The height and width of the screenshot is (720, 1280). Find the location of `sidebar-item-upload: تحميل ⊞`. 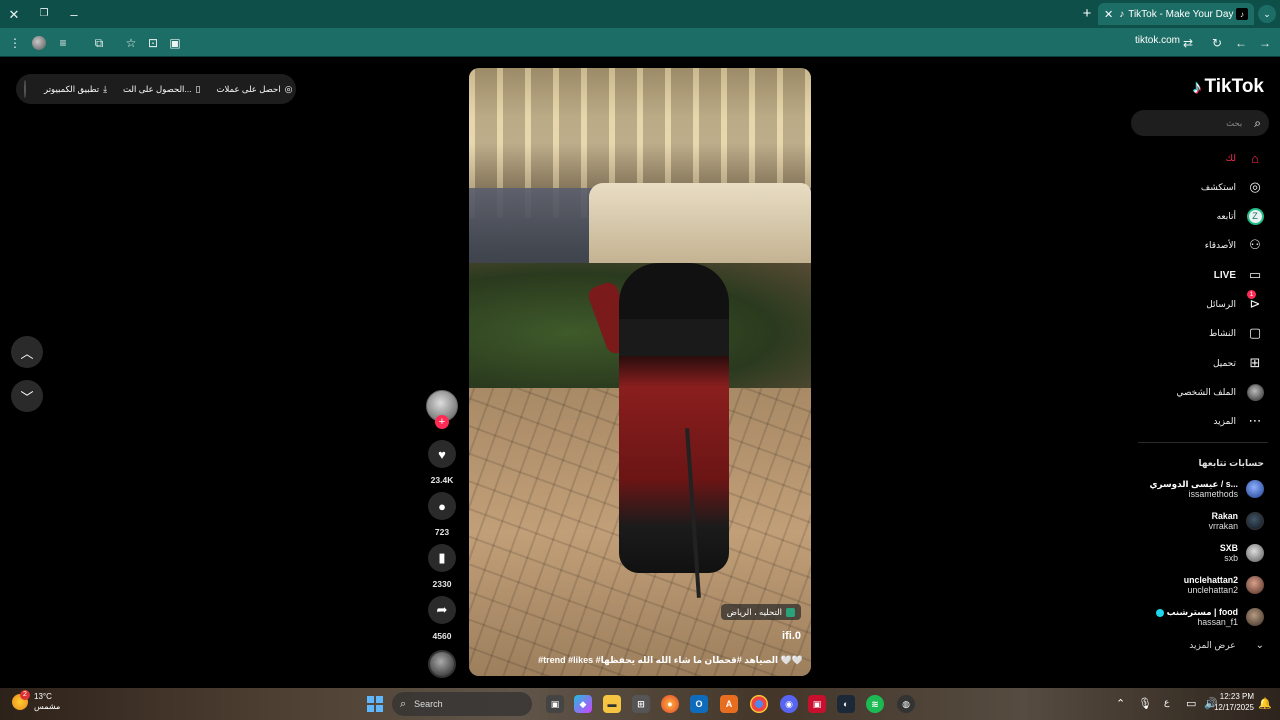

sidebar-item-upload: تحميل ⊞ is located at coordinates (1238, 363).